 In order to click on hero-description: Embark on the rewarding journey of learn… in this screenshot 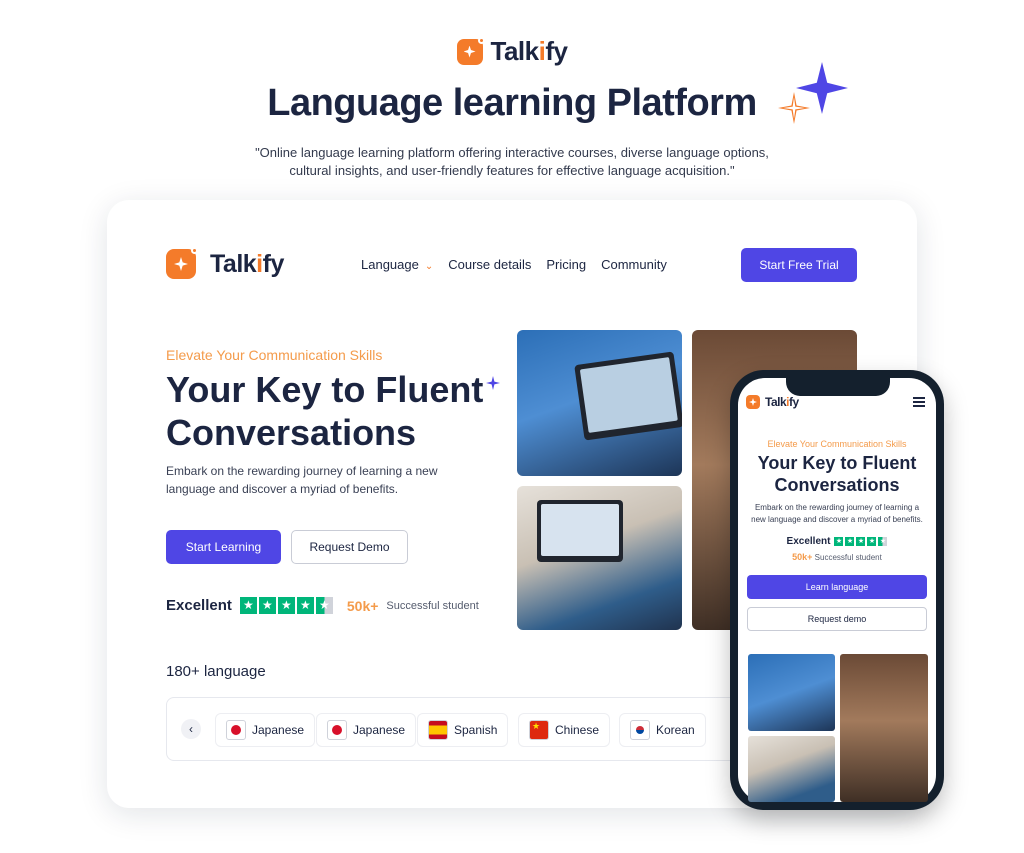, I will do `click(302, 480)`.